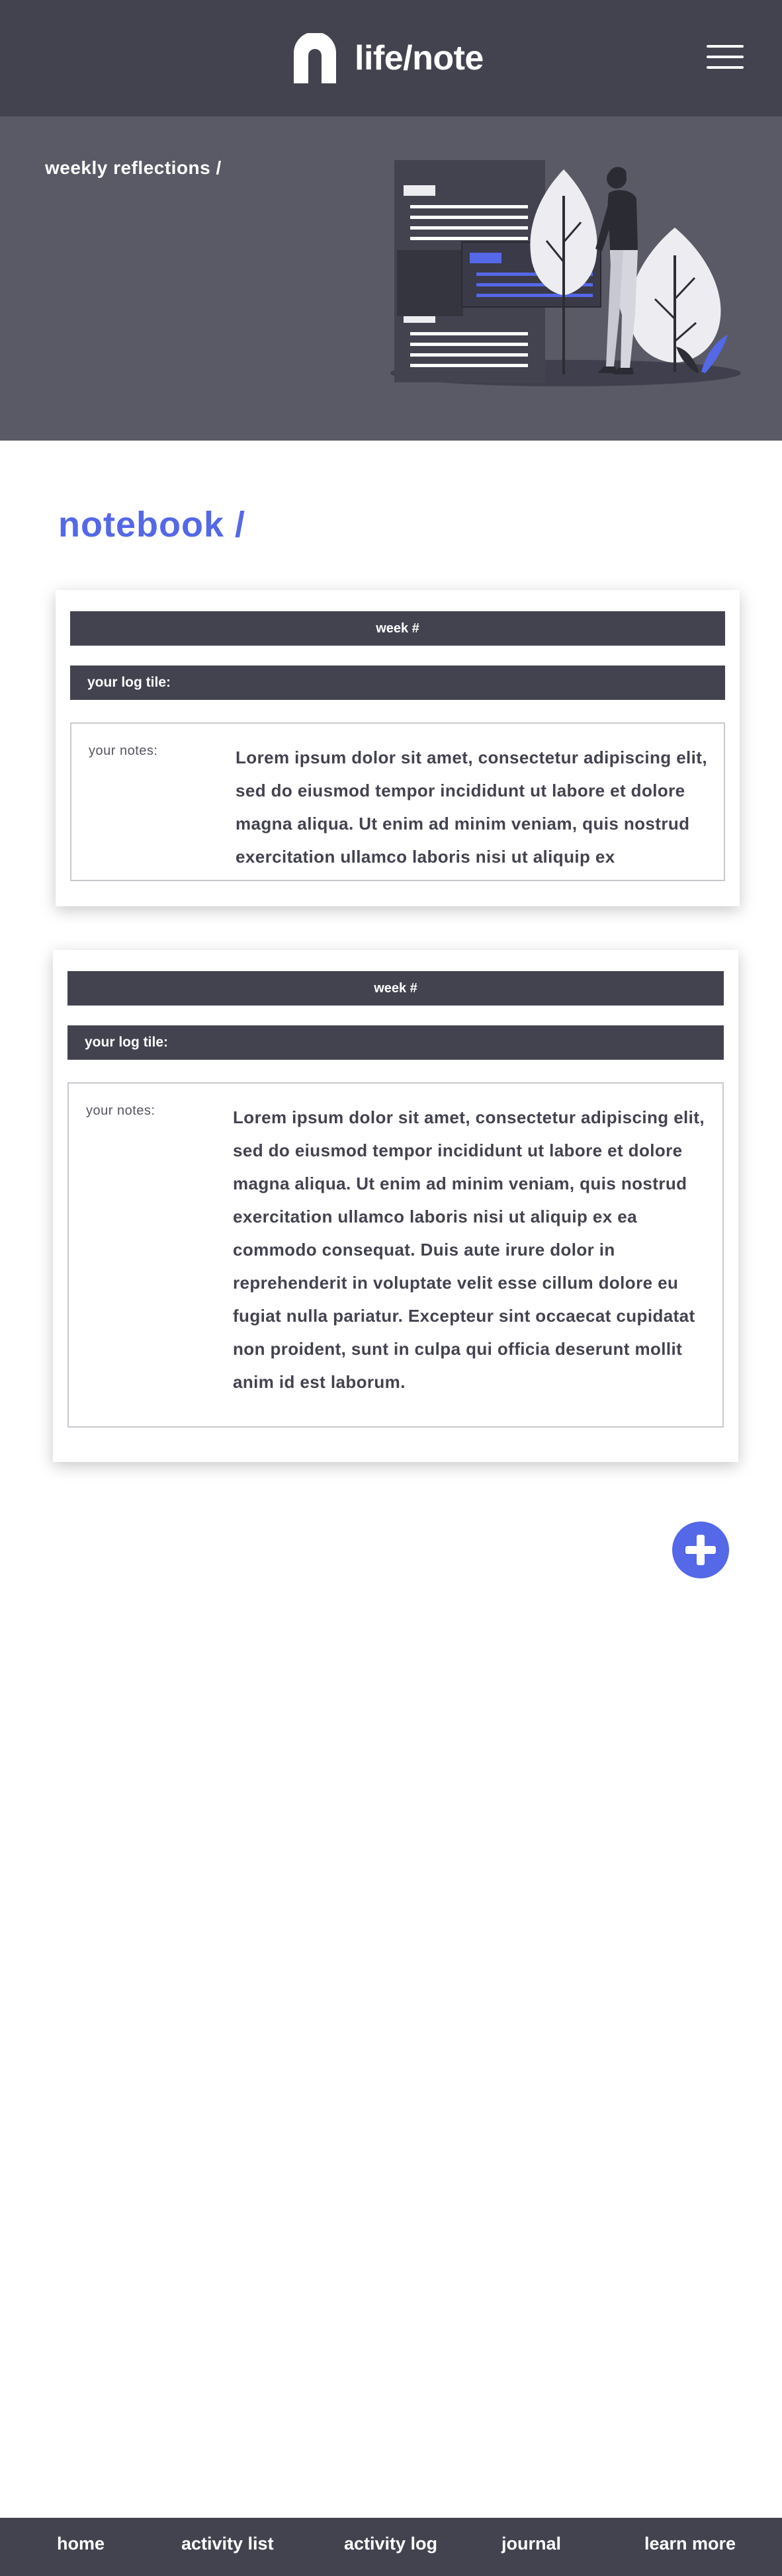 The image size is (782, 2576). Describe the element at coordinates (700, 1550) in the screenshot. I see `add-note-button` at that location.